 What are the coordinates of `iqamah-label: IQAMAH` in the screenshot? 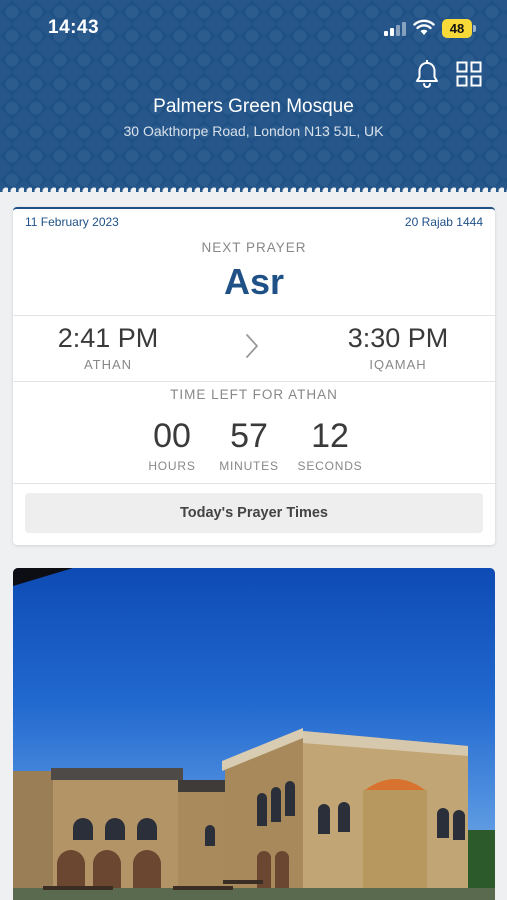 It's located at (398, 364).